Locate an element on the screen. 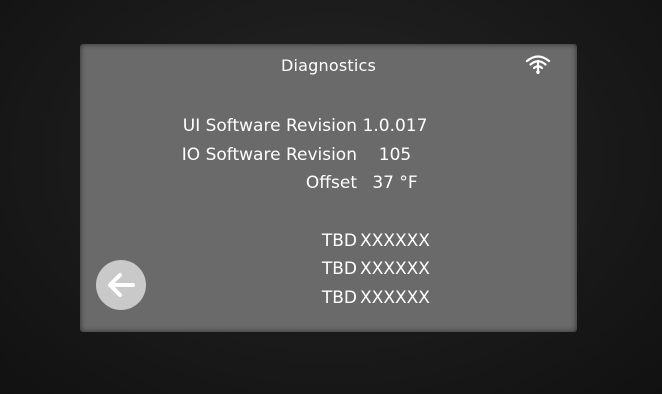  back-button is located at coordinates (121, 285).